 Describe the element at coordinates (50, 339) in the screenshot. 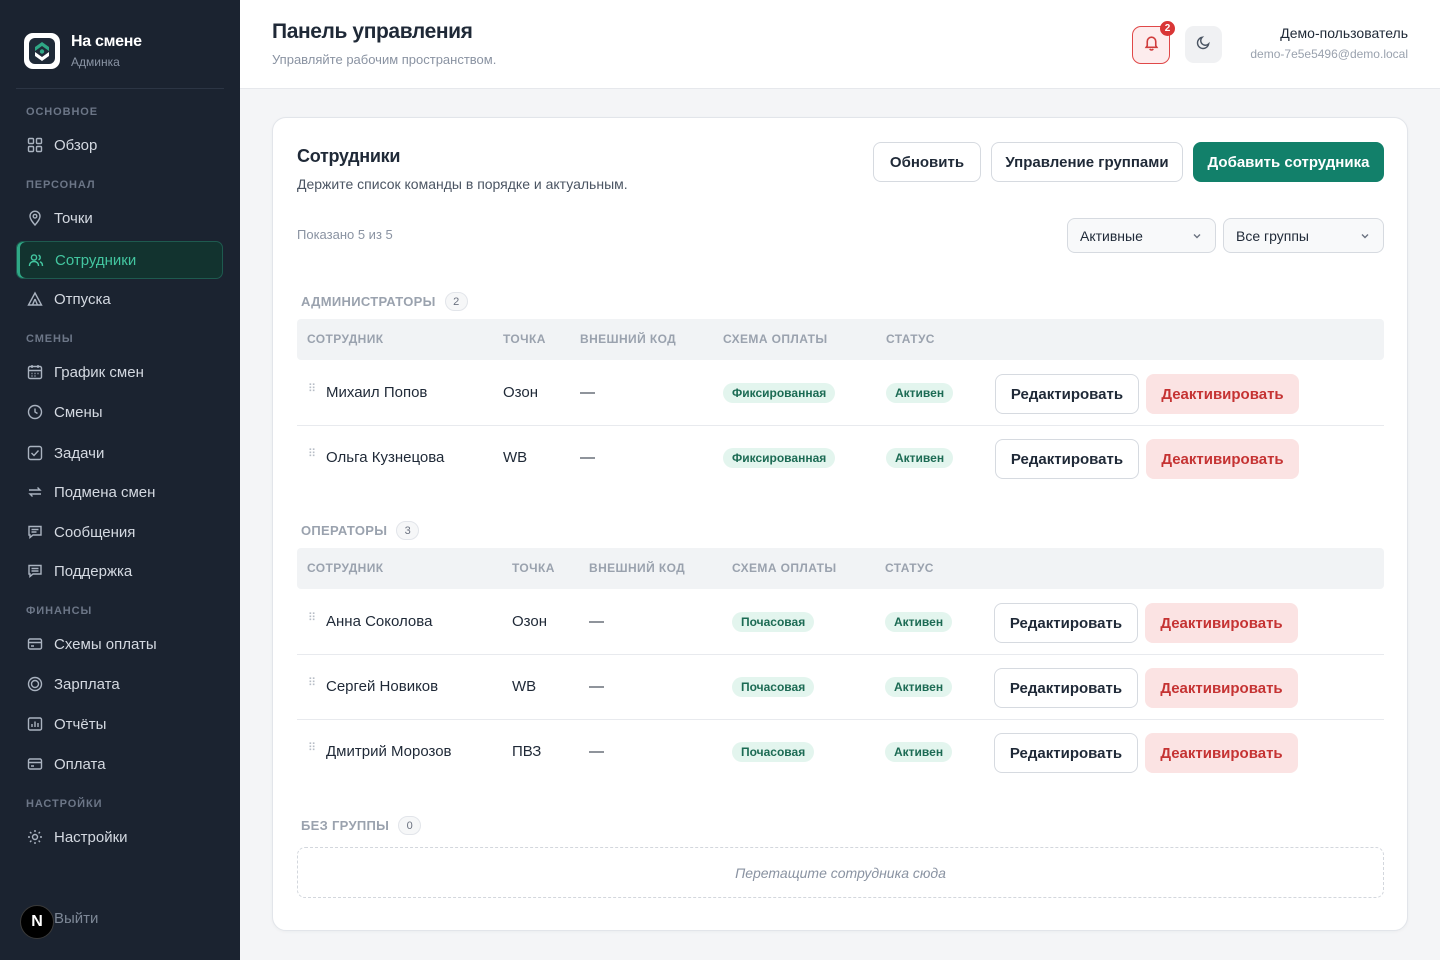

I see `section-label-shifts: СМЕНЫ` at that location.